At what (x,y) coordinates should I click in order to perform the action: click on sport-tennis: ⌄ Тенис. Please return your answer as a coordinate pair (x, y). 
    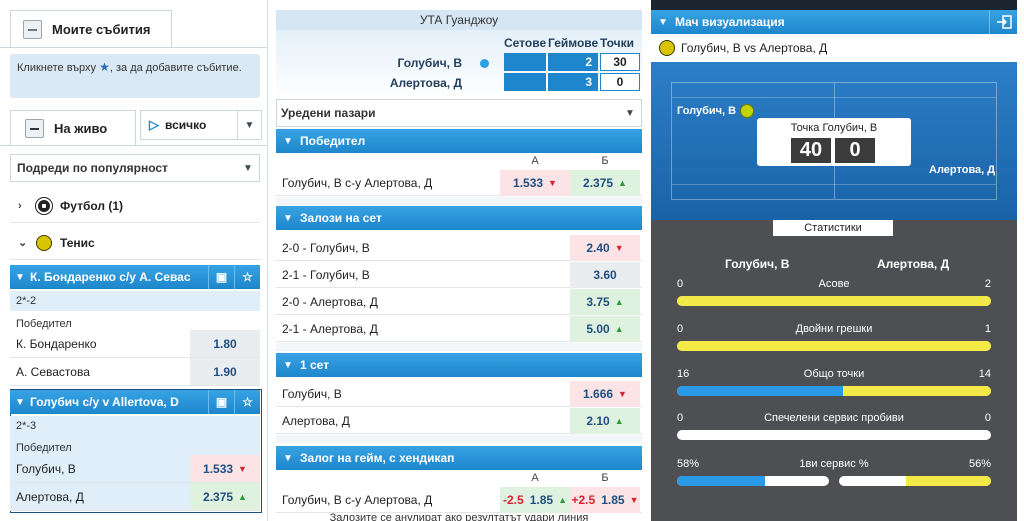
    Looking at the image, I should click on (135, 243).